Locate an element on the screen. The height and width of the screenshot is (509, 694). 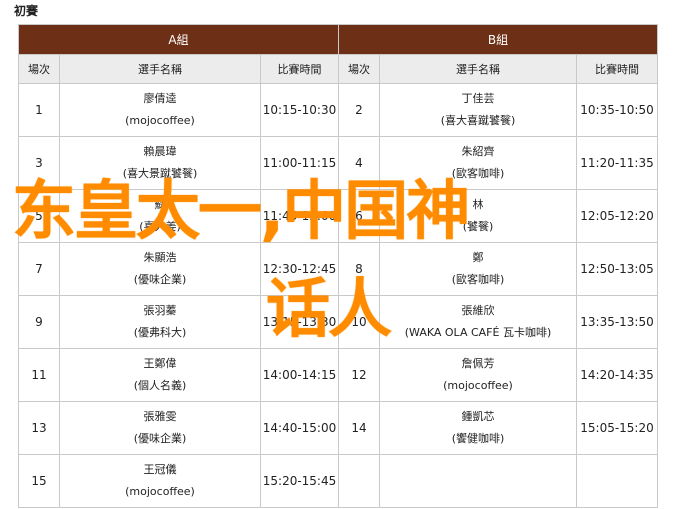
player-cell: 詹佩芳 (mojocoffee) is located at coordinates (478, 375).